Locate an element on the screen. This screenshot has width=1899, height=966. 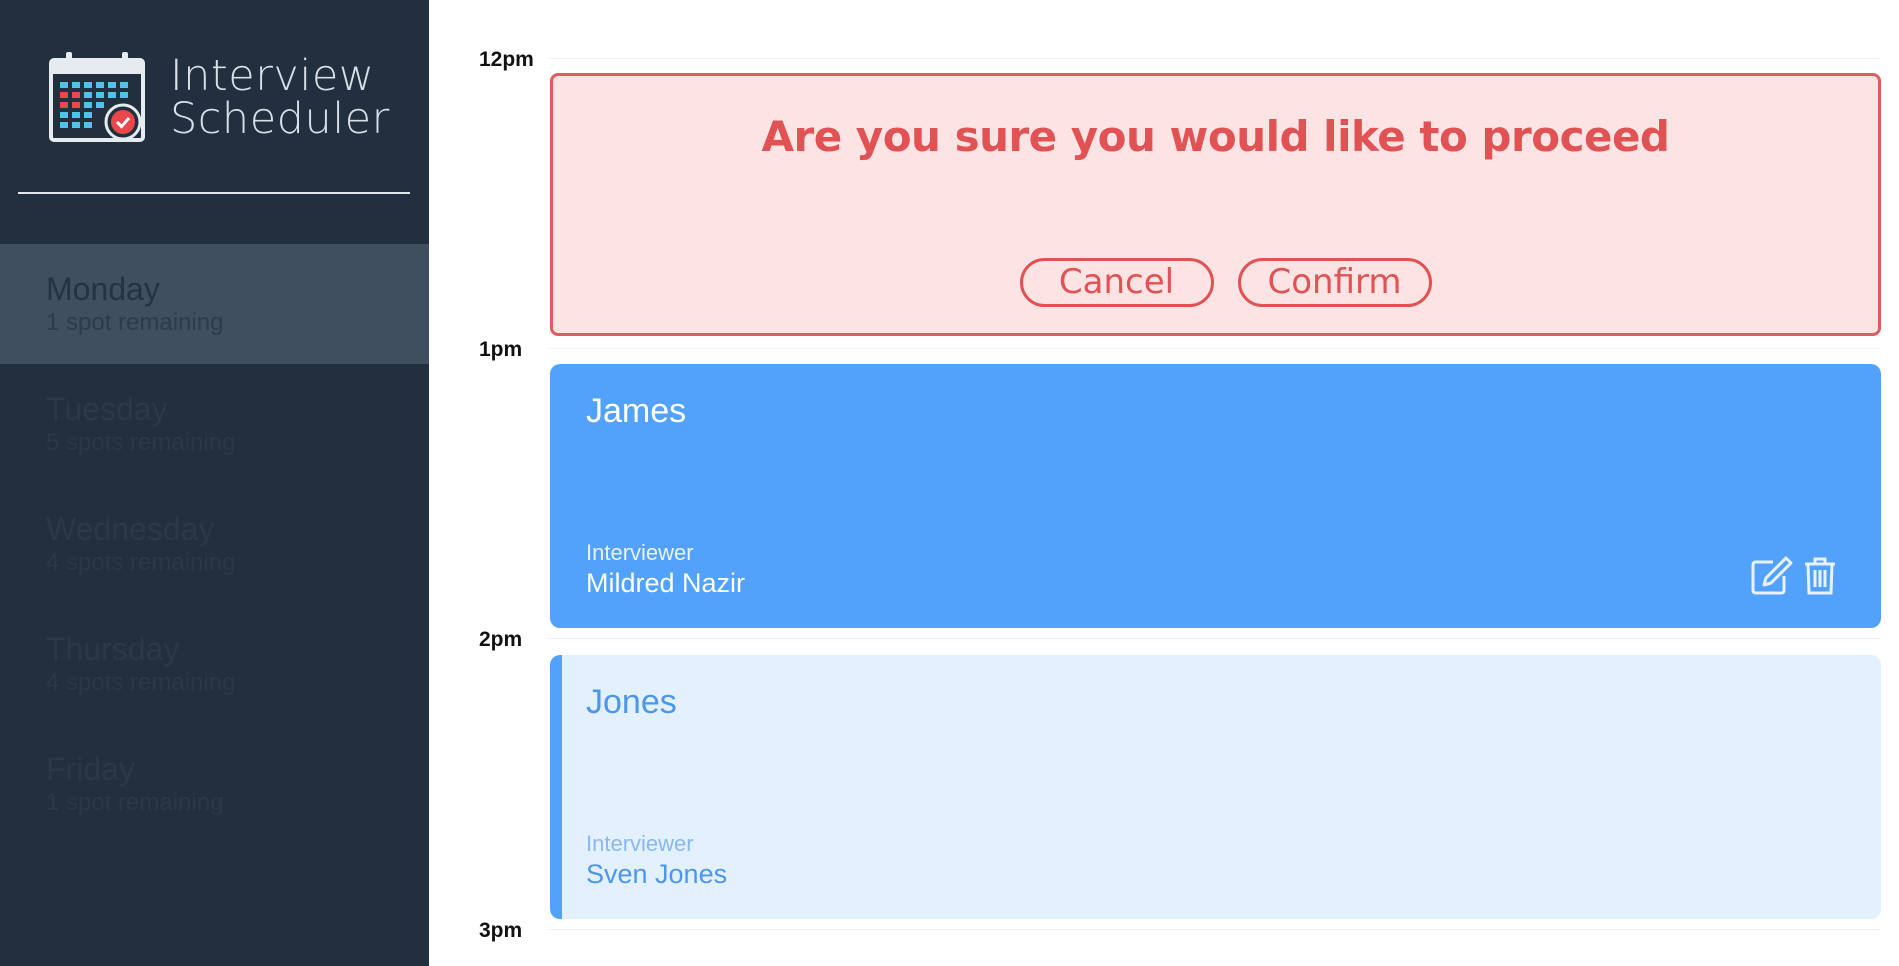
day-spots: 5 spots remaining is located at coordinates (141, 442).